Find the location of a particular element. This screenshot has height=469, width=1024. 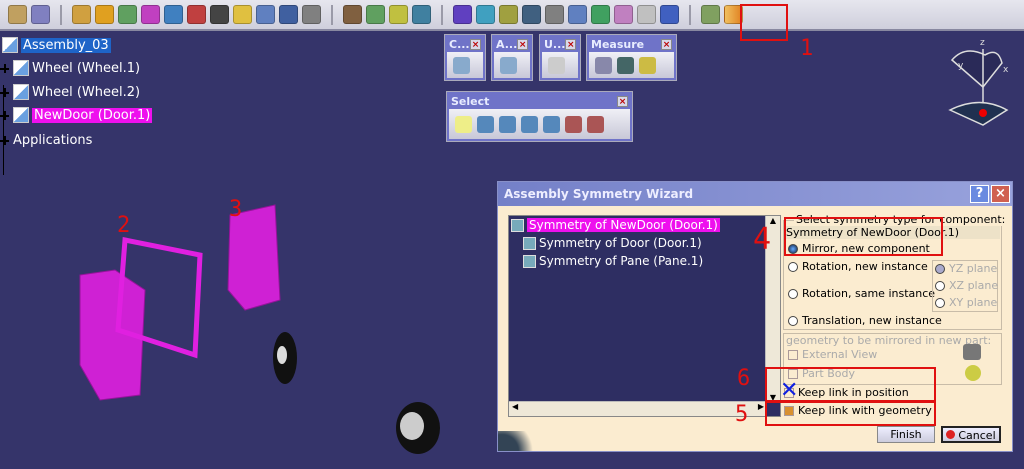

option-rotation-new: Rotation, new instance is located at coordinates (858, 266).